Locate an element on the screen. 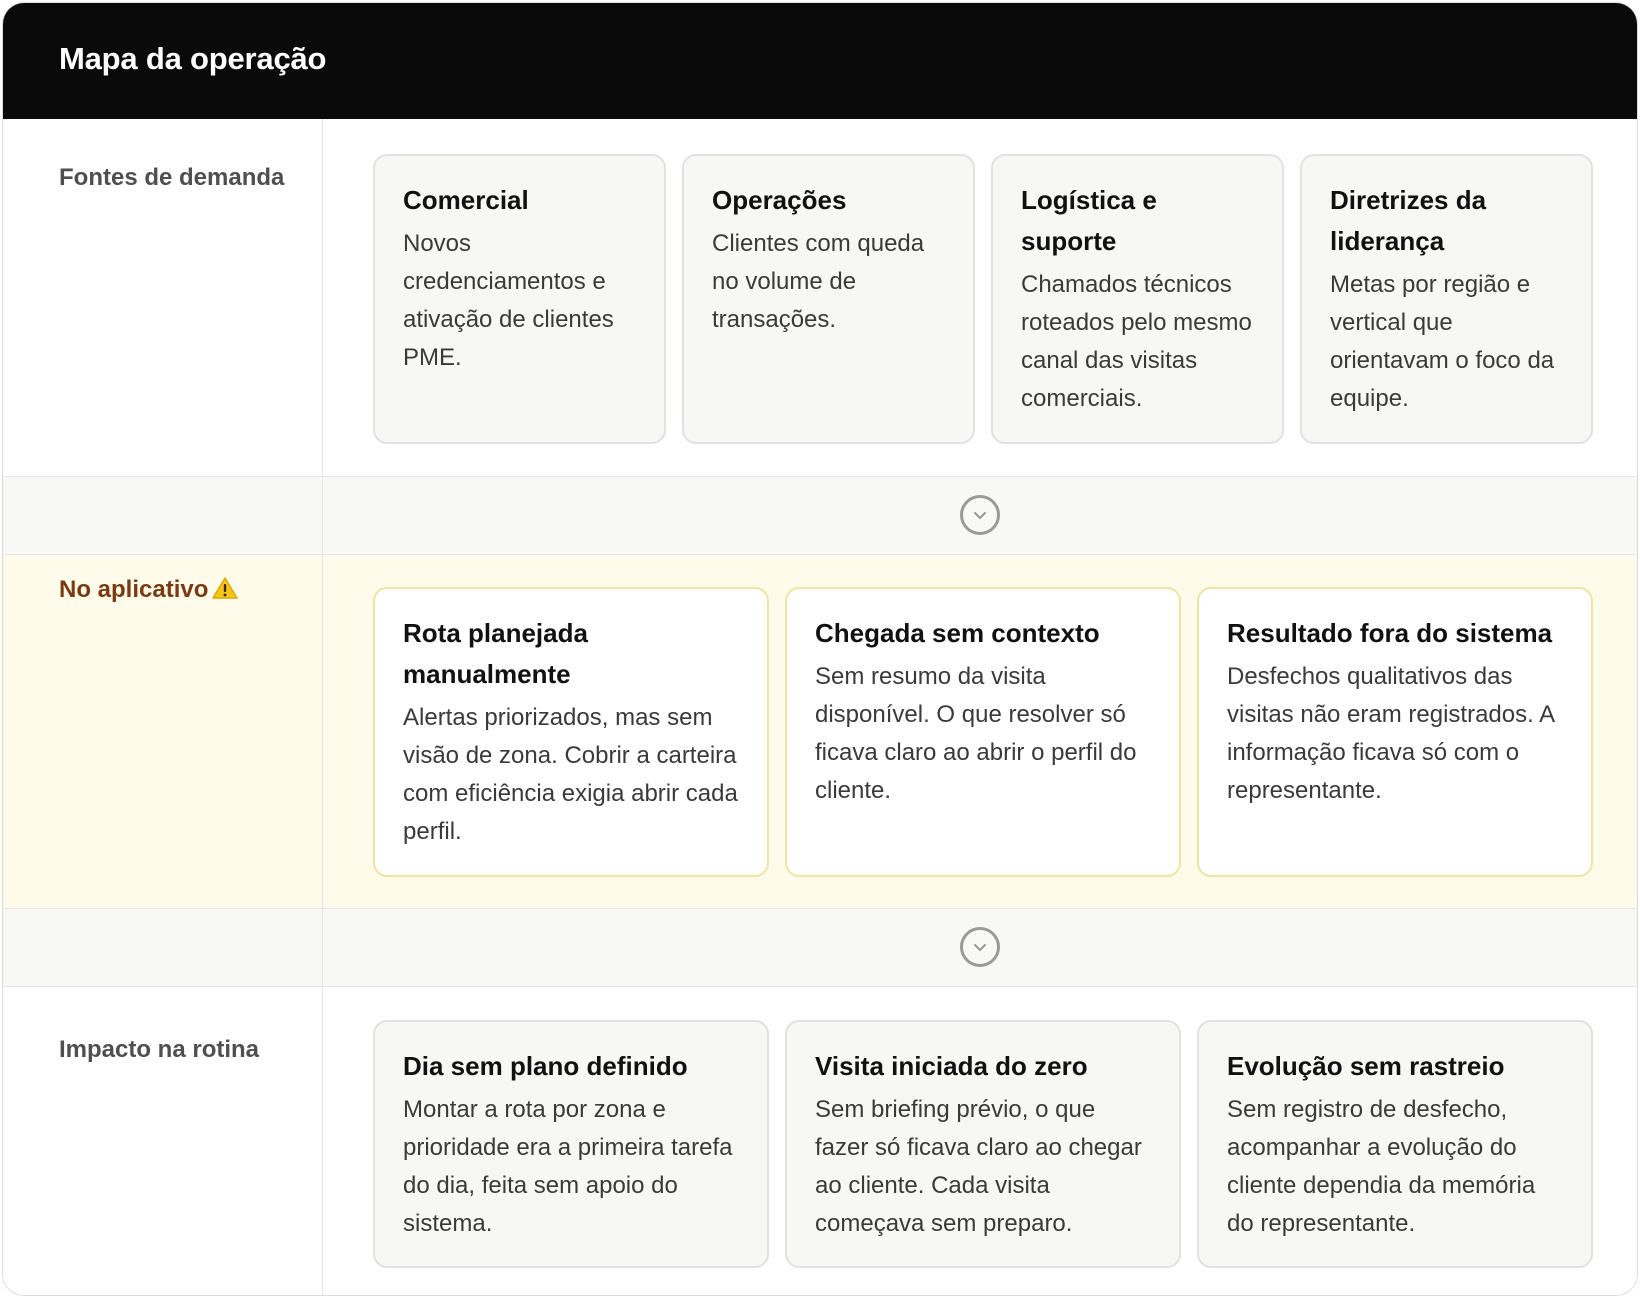 This screenshot has width=1640, height=1299. row-label-sources: Fontes de demanda is located at coordinates (172, 177).